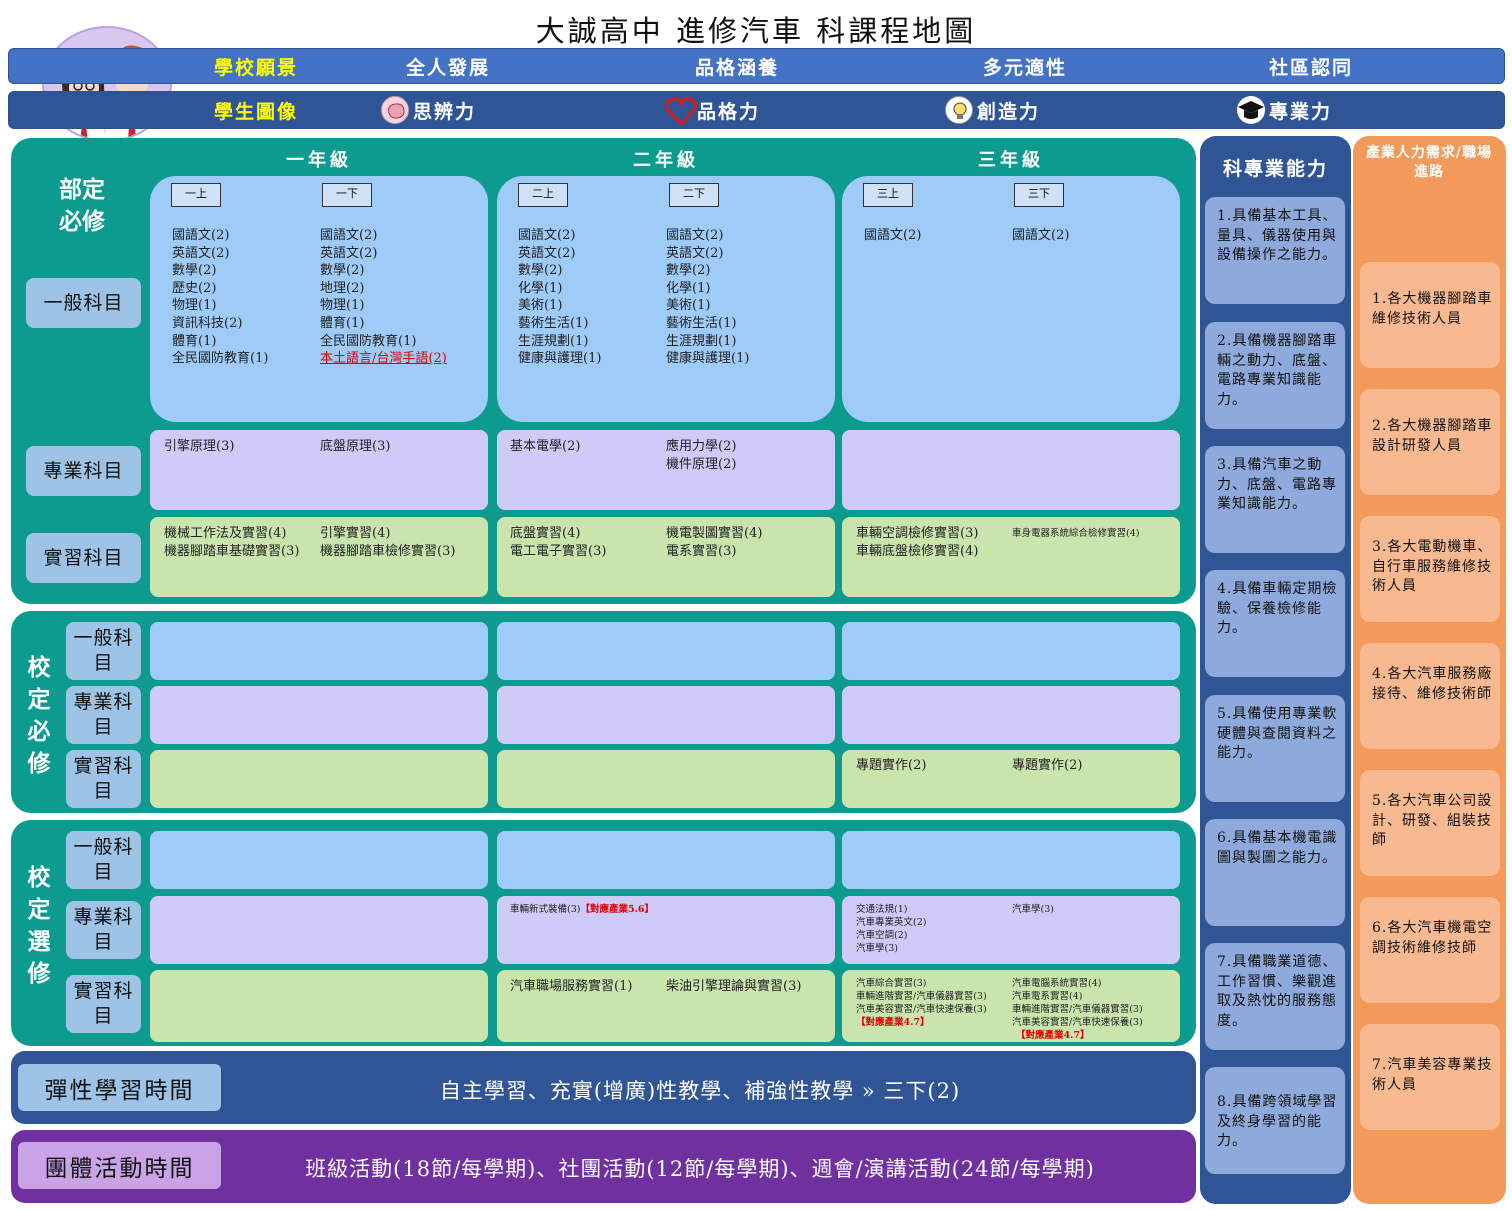 This screenshot has width=1512, height=1210. Describe the element at coordinates (1275, 499) in the screenshot. I see `capability-item: 3.具備汽車之動力、底盤、電路專業知識能力。` at that location.